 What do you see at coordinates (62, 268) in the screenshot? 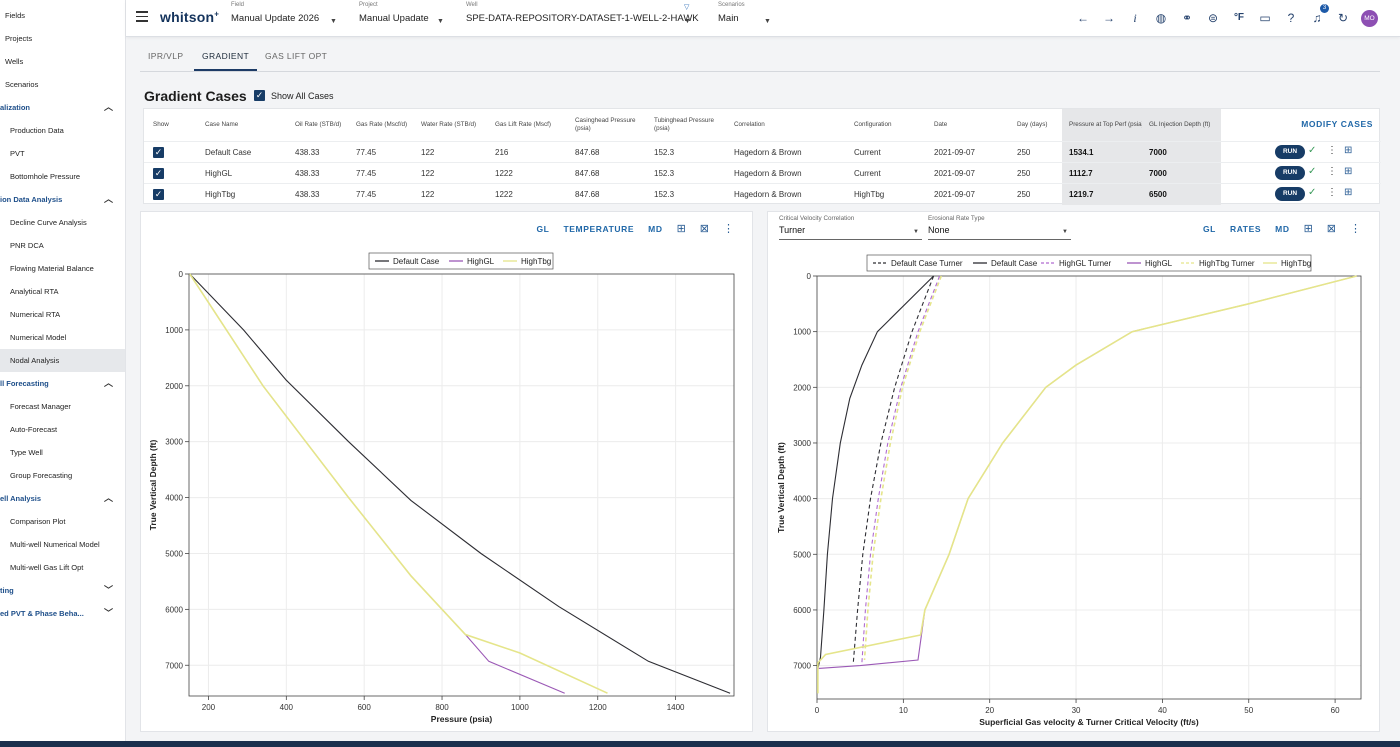
I see `sidebar-item: Flowing Material Balance` at bounding box center [62, 268].